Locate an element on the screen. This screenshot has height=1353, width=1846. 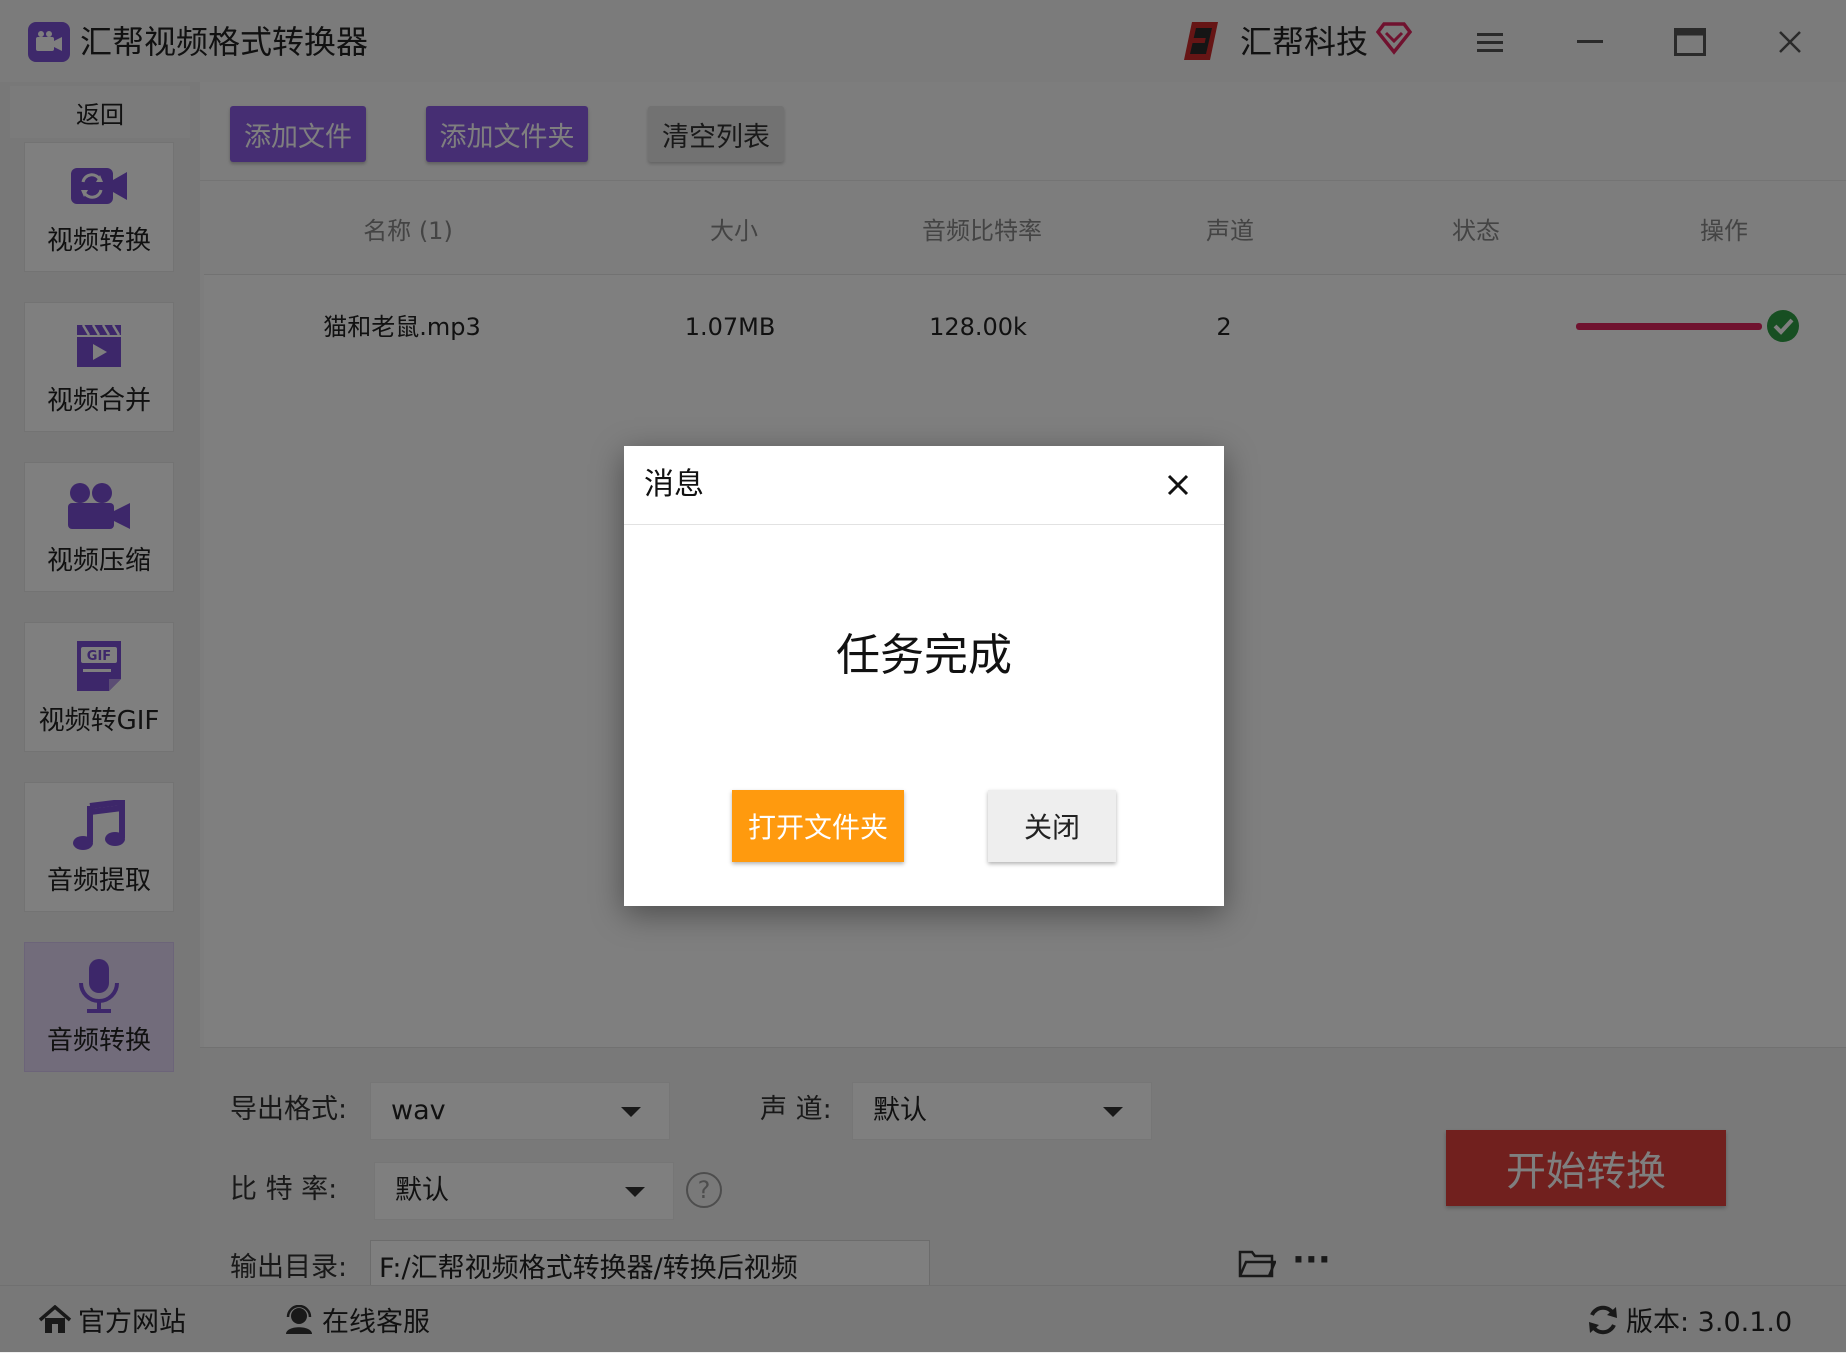
dialog-title: 消息 is located at coordinates (674, 484).